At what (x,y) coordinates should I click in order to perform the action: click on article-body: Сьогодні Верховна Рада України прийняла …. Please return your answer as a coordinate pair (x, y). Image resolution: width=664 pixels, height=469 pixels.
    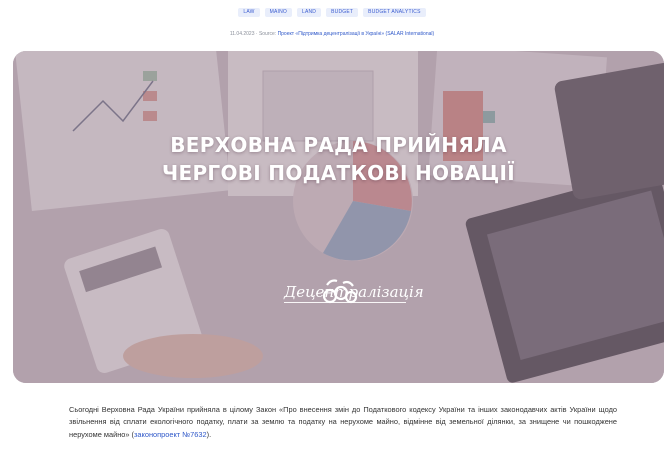
    Looking at the image, I should click on (343, 422).